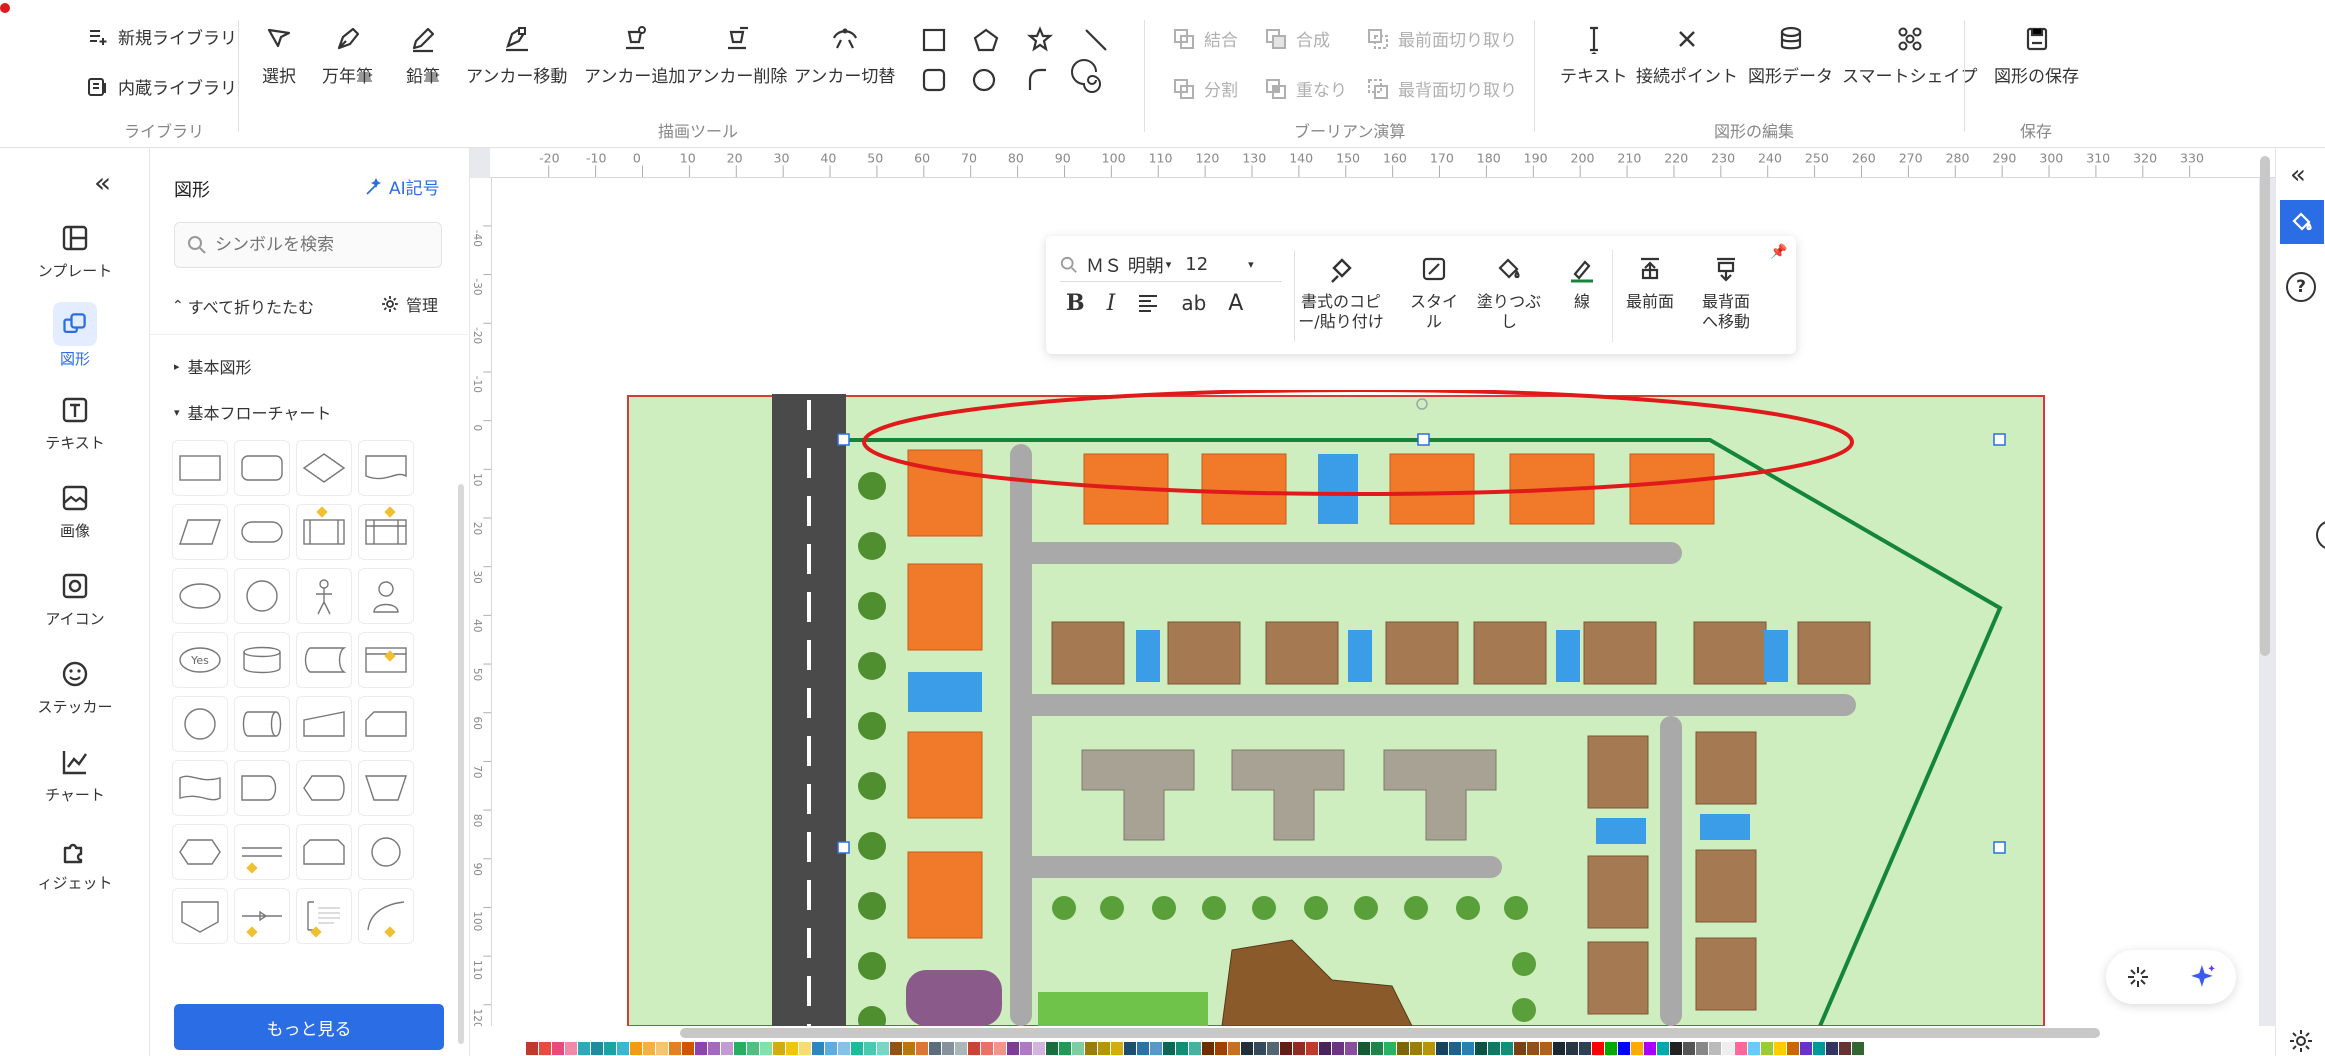 The width and height of the screenshot is (2325, 1056). Describe the element at coordinates (102, 182) in the screenshot. I see `collapse-panel-icon: «` at that location.